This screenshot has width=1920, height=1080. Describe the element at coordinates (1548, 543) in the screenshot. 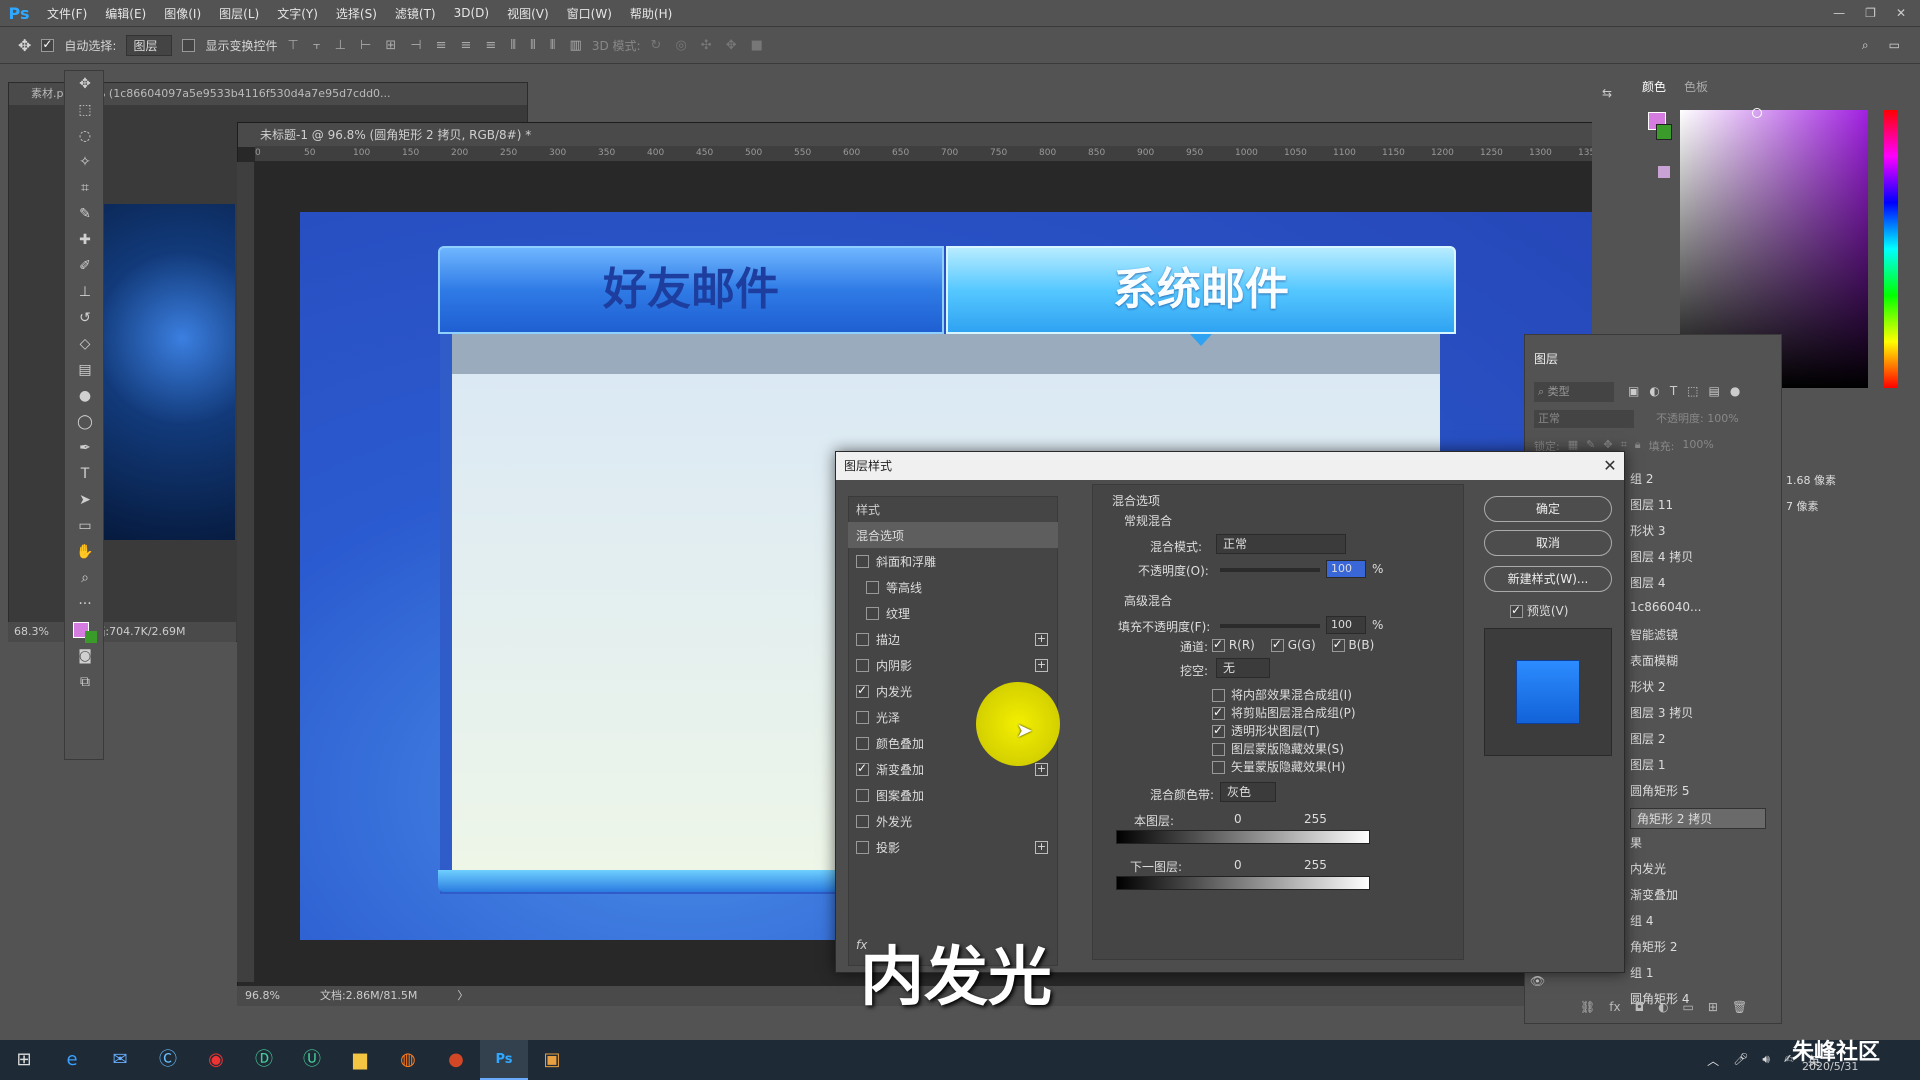

I see `cancel-button: 取消` at that location.